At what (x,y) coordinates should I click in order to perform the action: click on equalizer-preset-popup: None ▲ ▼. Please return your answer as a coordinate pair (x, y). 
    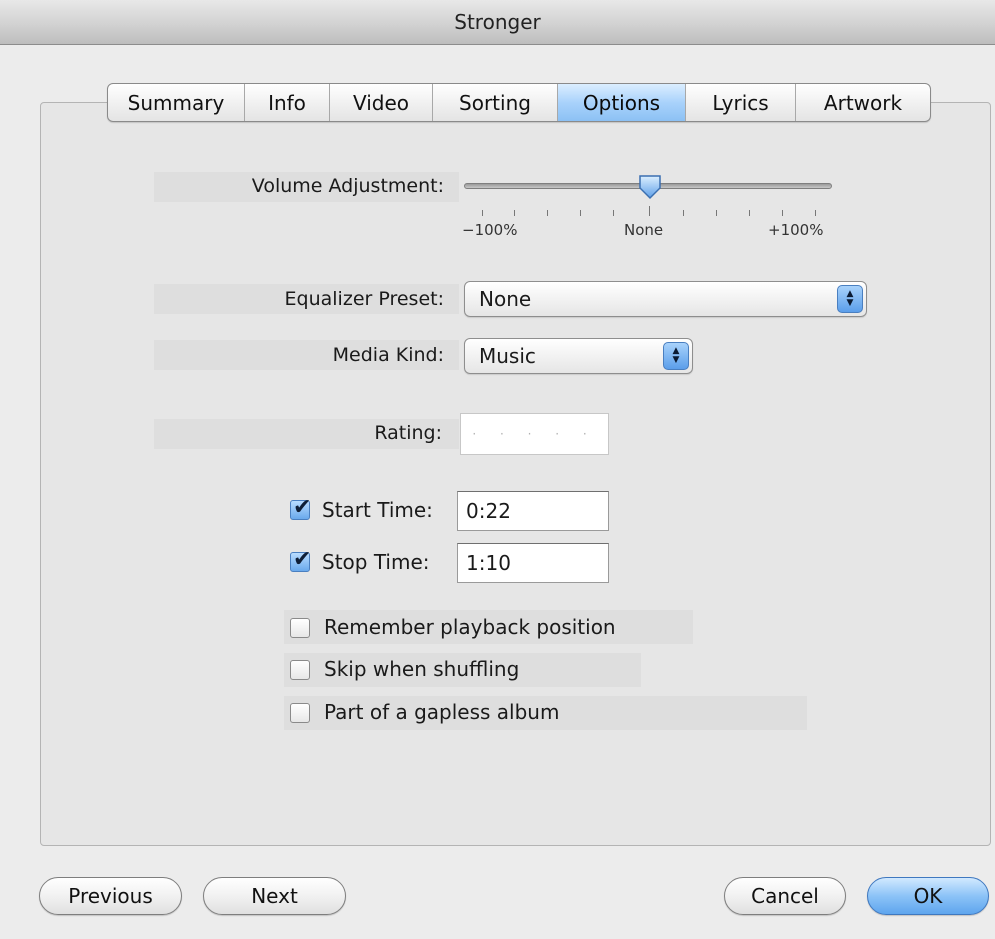
    Looking at the image, I should click on (665, 299).